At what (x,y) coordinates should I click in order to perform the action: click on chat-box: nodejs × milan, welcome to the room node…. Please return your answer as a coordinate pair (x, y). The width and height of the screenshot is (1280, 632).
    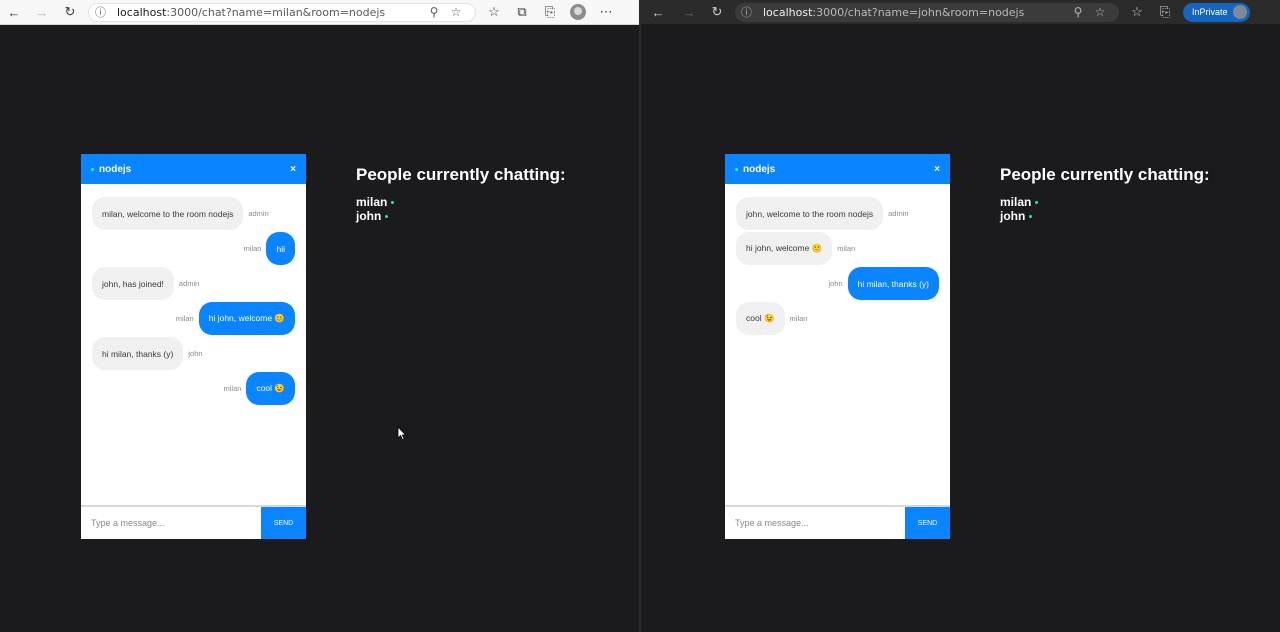
    Looking at the image, I should click on (193, 346).